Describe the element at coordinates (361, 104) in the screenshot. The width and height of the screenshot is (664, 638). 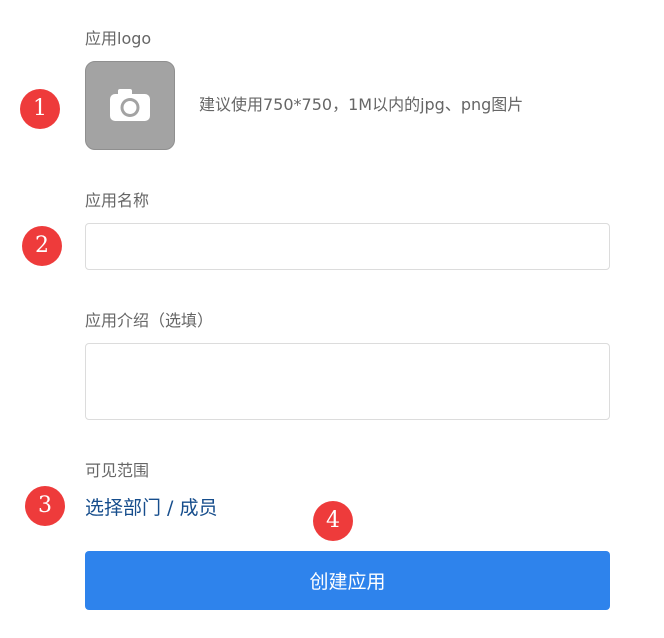
I see `logo-hint-text: 建议使用750*750，1M以内的jpg、png图片` at that location.